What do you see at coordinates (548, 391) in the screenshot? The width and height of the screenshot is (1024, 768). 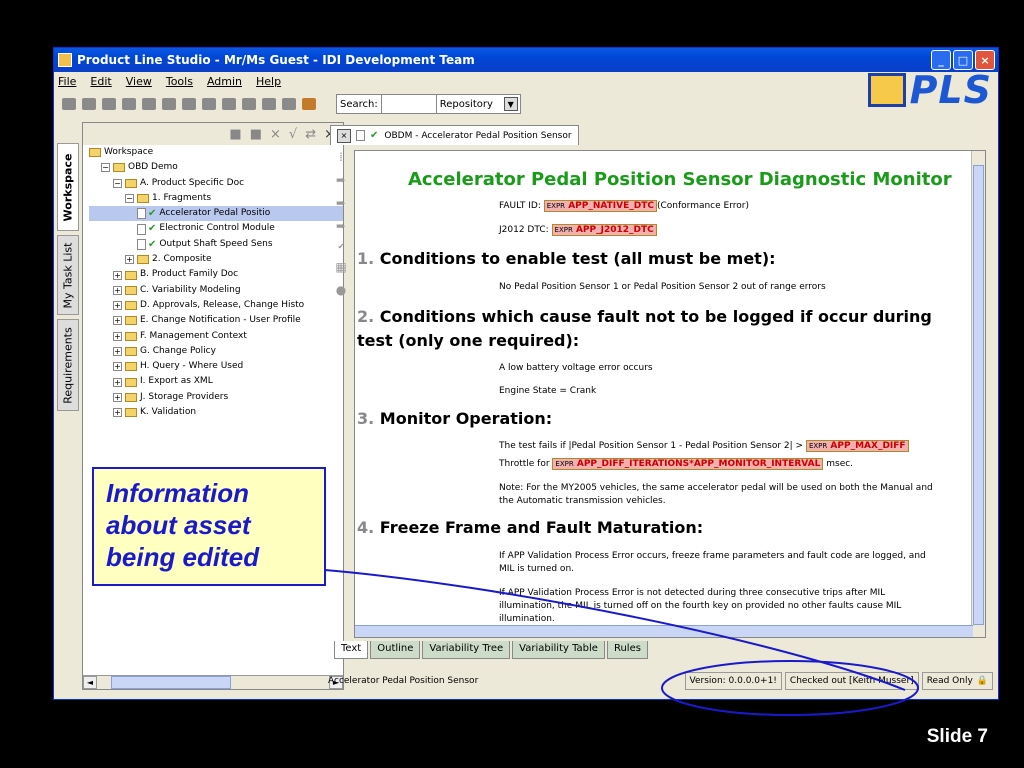 I see `section-2-text: Engine State = Crank` at bounding box center [548, 391].